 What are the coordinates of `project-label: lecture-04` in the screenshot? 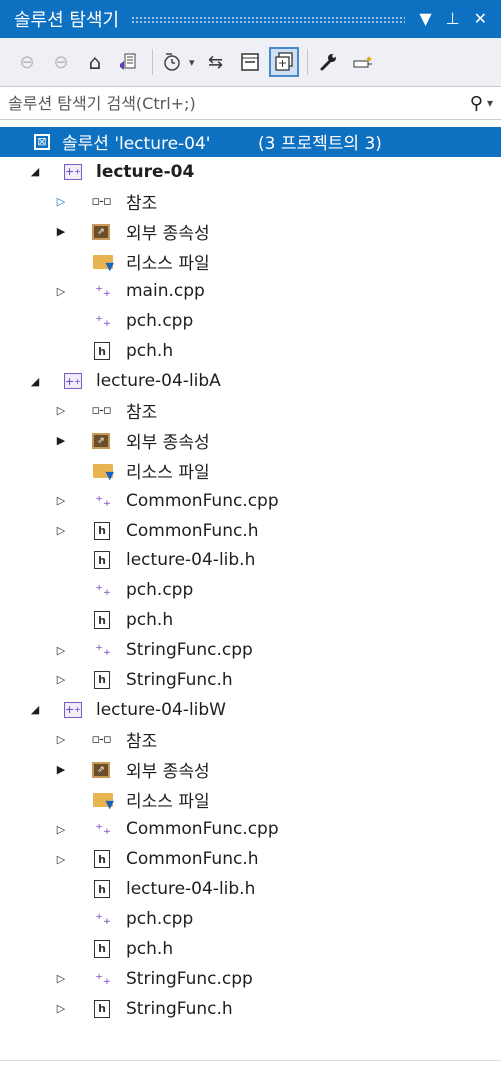 It's located at (145, 171).